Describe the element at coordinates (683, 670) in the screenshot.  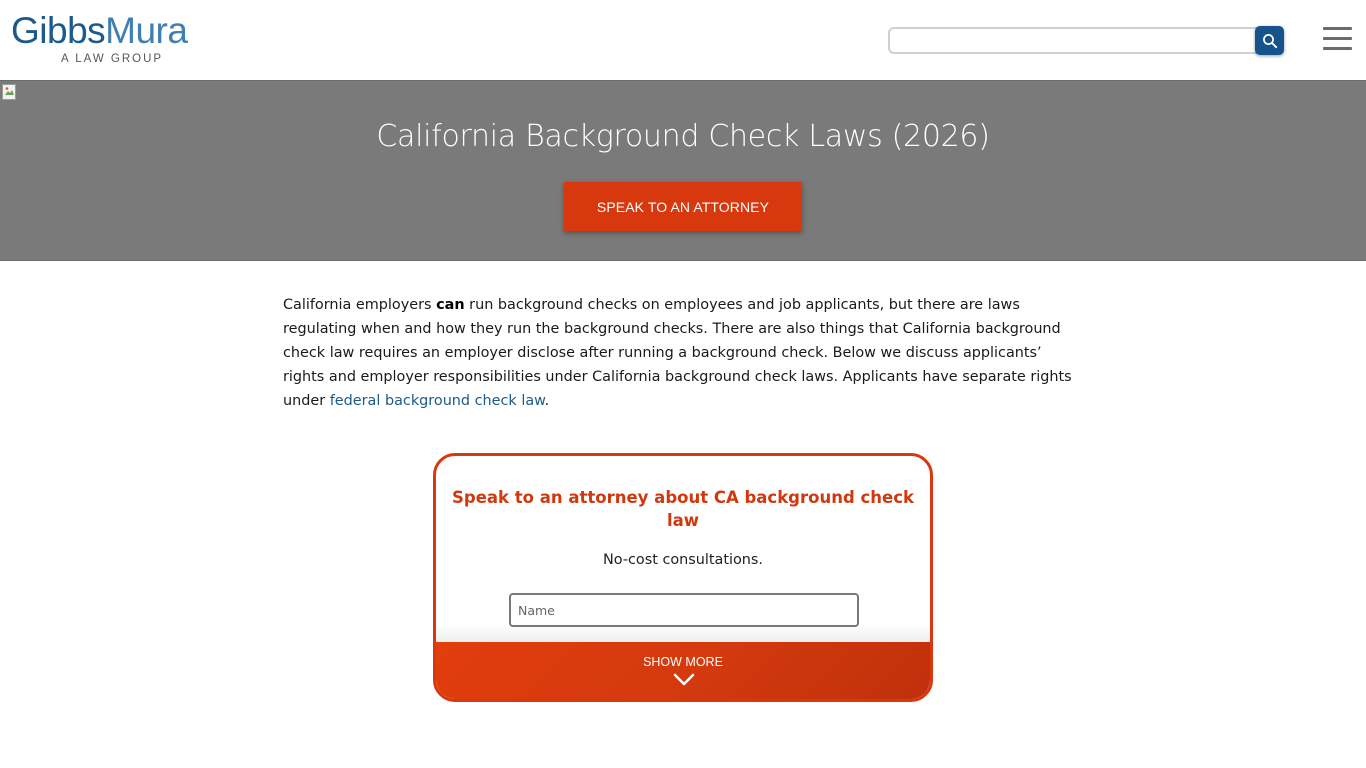
I see `show-more-button: SHOW MORE` at that location.